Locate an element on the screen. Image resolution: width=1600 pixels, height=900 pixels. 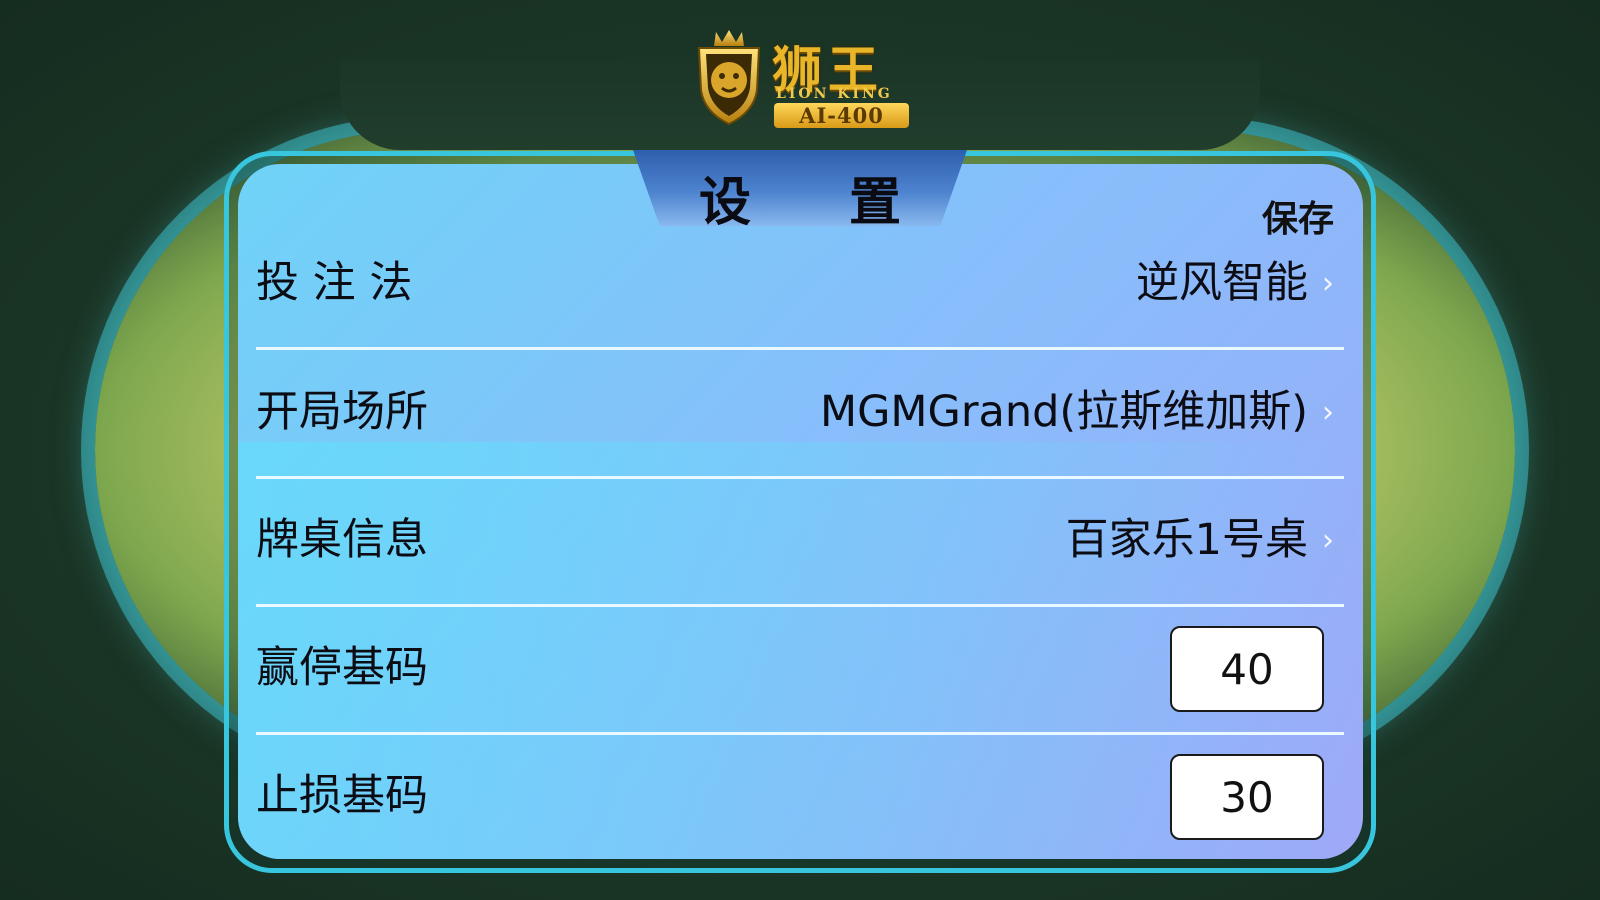
row-label: 开局场所 is located at coordinates (342, 412).